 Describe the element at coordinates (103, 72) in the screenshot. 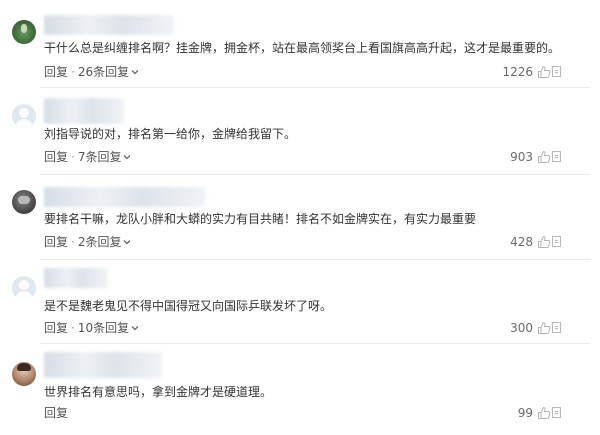

I see `replies-count: 26条回复` at that location.